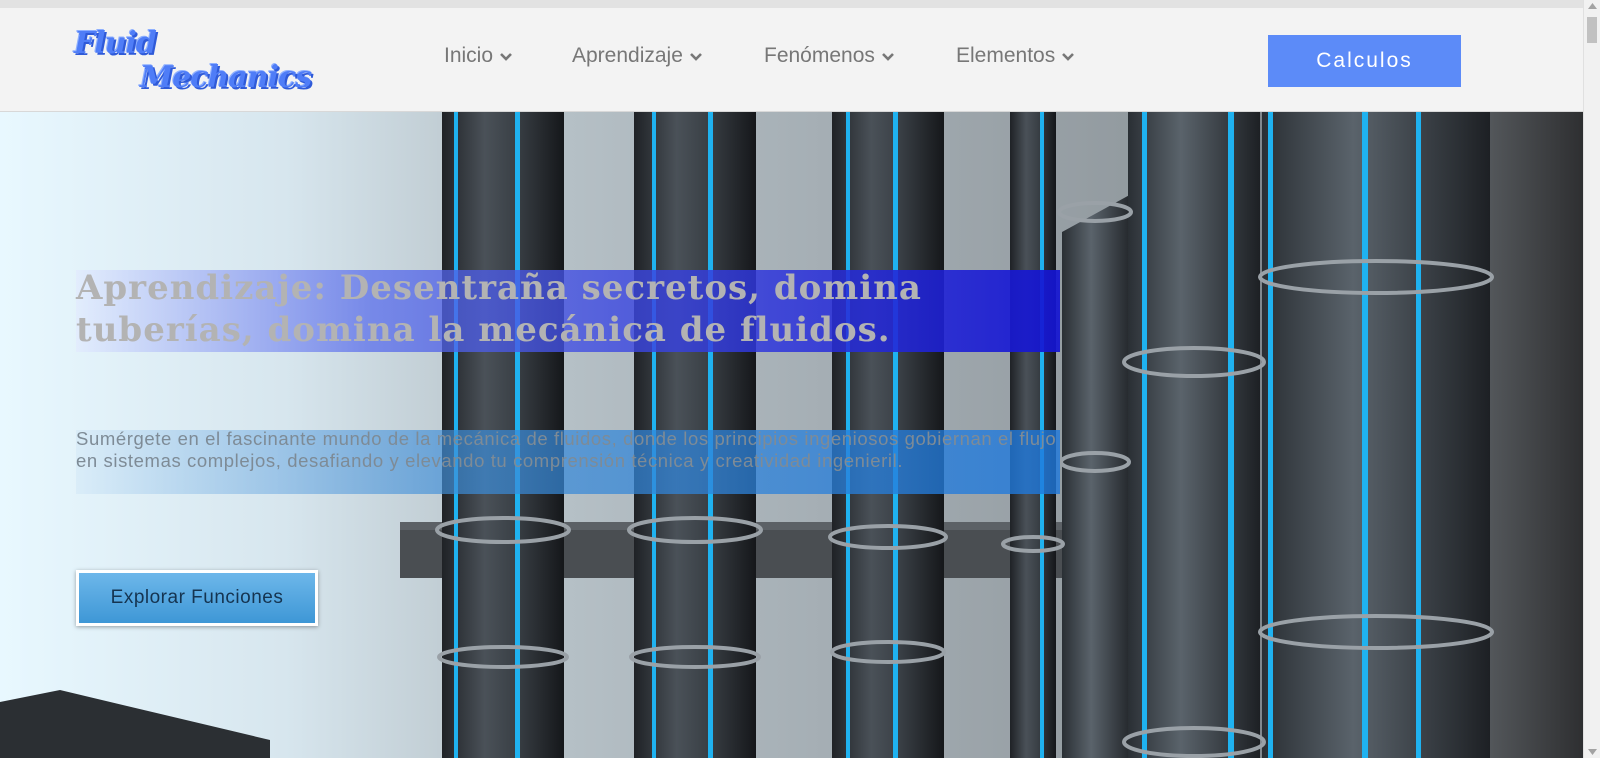 Image resolution: width=1600 pixels, height=758 pixels. Describe the element at coordinates (791, 4) in the screenshot. I see `browser-top-strip` at that location.